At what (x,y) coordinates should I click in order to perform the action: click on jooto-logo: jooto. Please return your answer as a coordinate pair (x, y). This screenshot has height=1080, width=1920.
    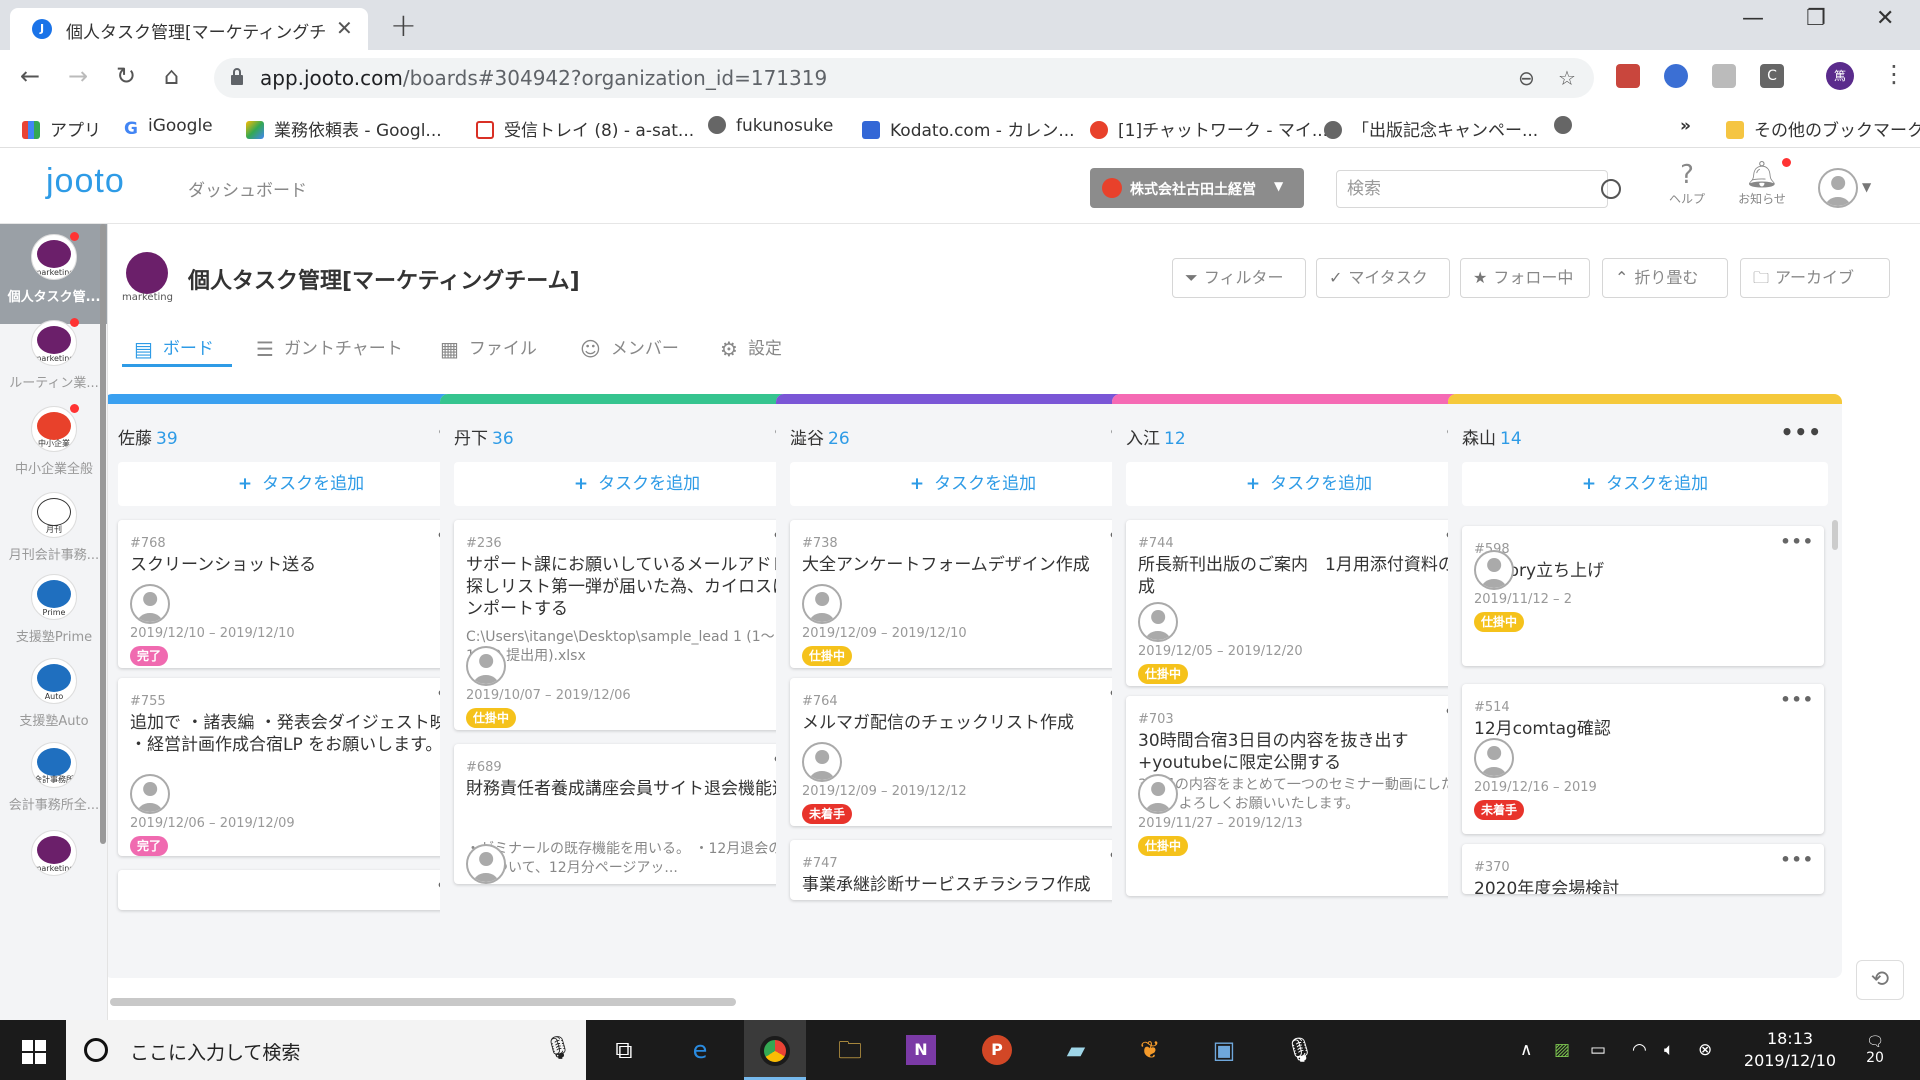
    Looking at the image, I should click on (85, 181).